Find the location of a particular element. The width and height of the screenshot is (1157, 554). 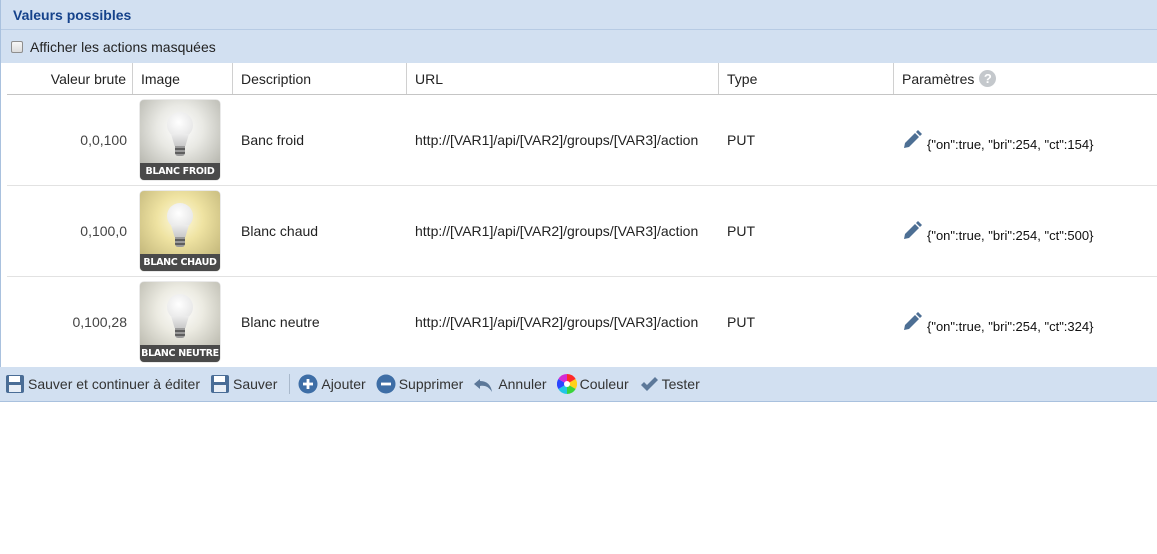

parameters-value: {"on":true, "bri":254, "ct":154} is located at coordinates (1010, 144).